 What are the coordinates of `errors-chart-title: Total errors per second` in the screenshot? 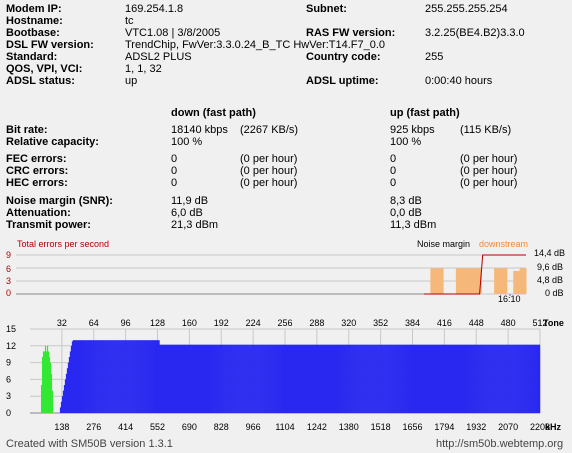 It's located at (63, 244).